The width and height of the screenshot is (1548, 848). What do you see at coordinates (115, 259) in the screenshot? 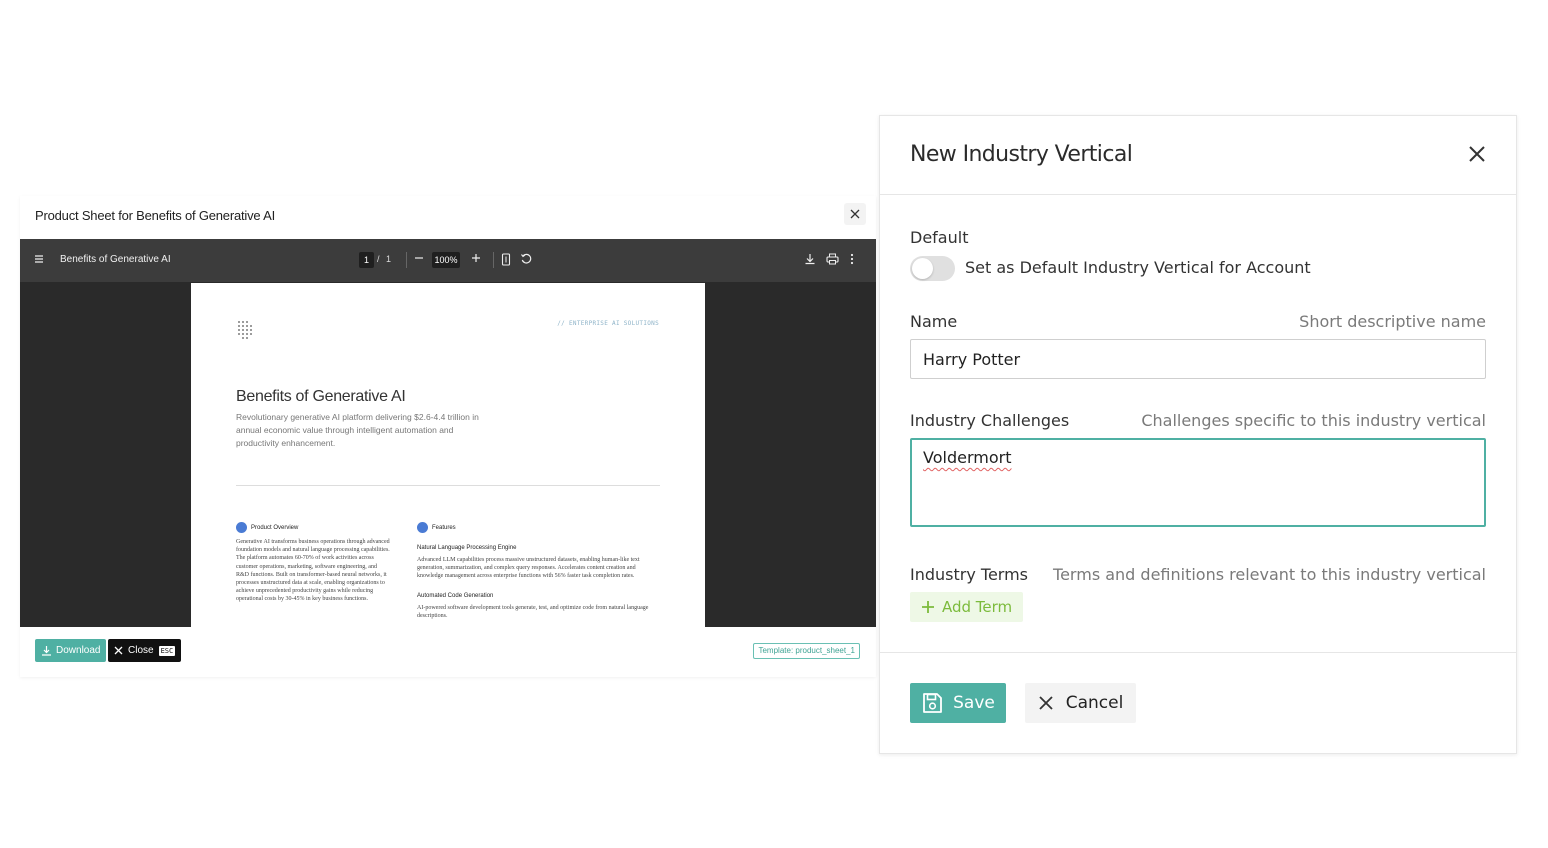
I see `pdf-document-title: Benefits of Generative AI` at bounding box center [115, 259].